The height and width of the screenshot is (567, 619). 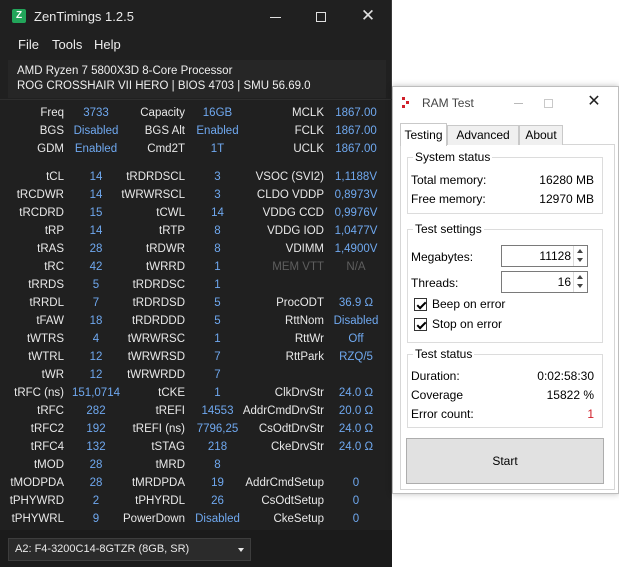 What do you see at coordinates (96, 429) in the screenshot?
I see `timings-value: 192` at bounding box center [96, 429].